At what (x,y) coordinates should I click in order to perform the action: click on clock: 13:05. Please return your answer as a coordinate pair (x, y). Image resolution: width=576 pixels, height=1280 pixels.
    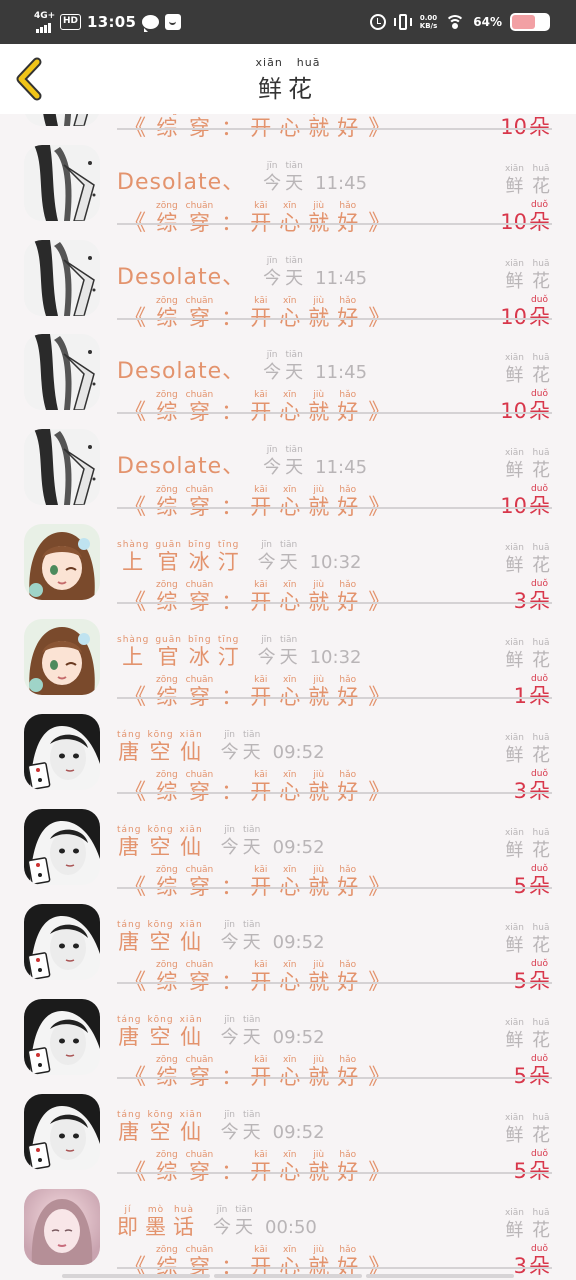
    Looking at the image, I should click on (112, 22).